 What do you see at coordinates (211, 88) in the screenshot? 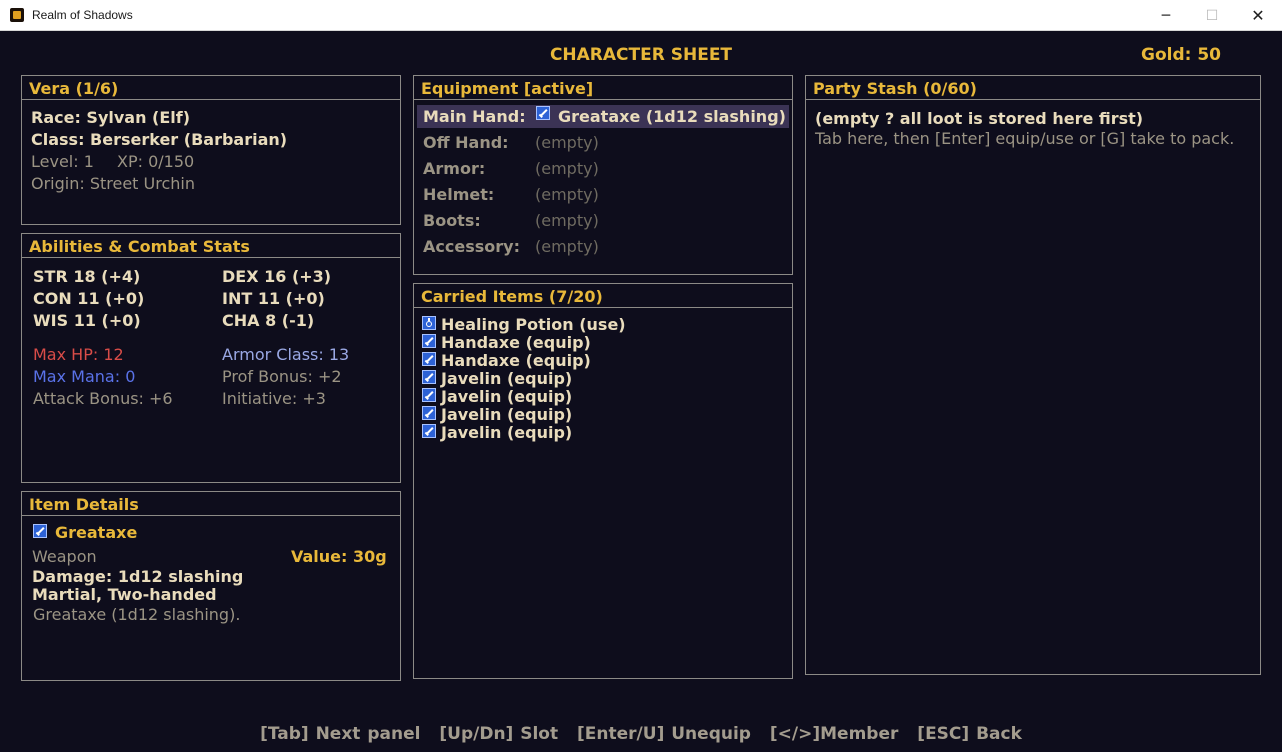
I see `character-panel-title: Vera (1/6)` at bounding box center [211, 88].